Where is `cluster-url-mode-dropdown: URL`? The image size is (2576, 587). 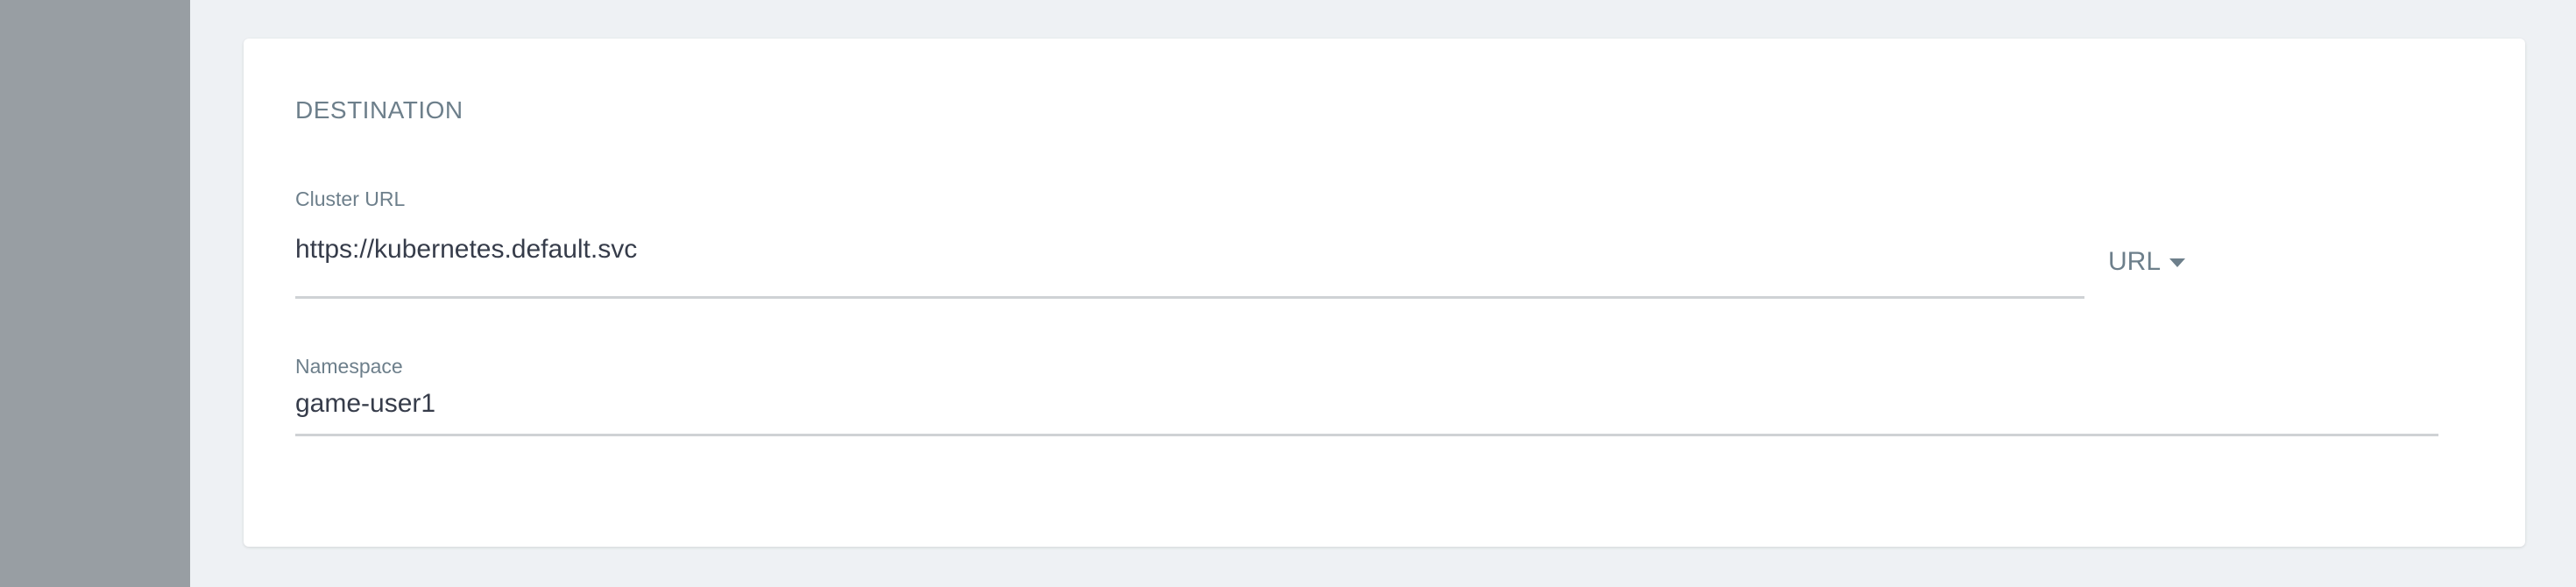 cluster-url-mode-dropdown: URL is located at coordinates (2147, 262).